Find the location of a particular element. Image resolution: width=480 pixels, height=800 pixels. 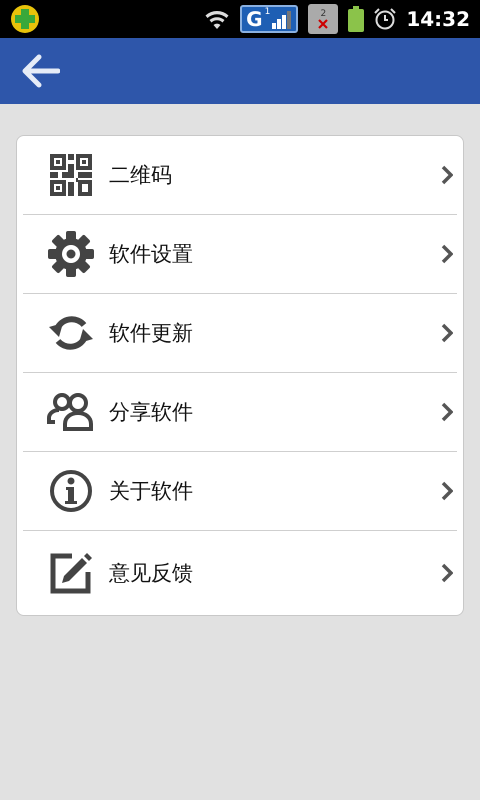

sim-slot-number: 1 is located at coordinates (267, 12).